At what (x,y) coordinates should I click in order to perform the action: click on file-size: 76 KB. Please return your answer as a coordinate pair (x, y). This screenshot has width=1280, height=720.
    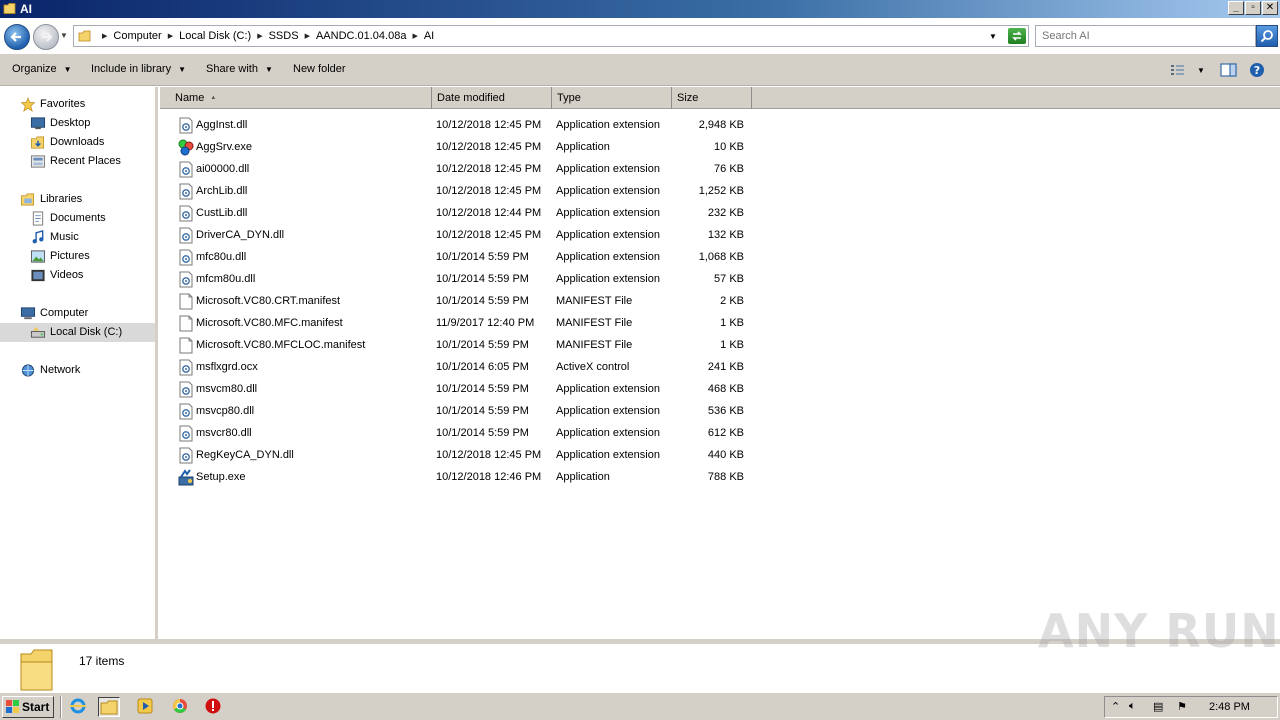
    Looking at the image, I should click on (729, 169).